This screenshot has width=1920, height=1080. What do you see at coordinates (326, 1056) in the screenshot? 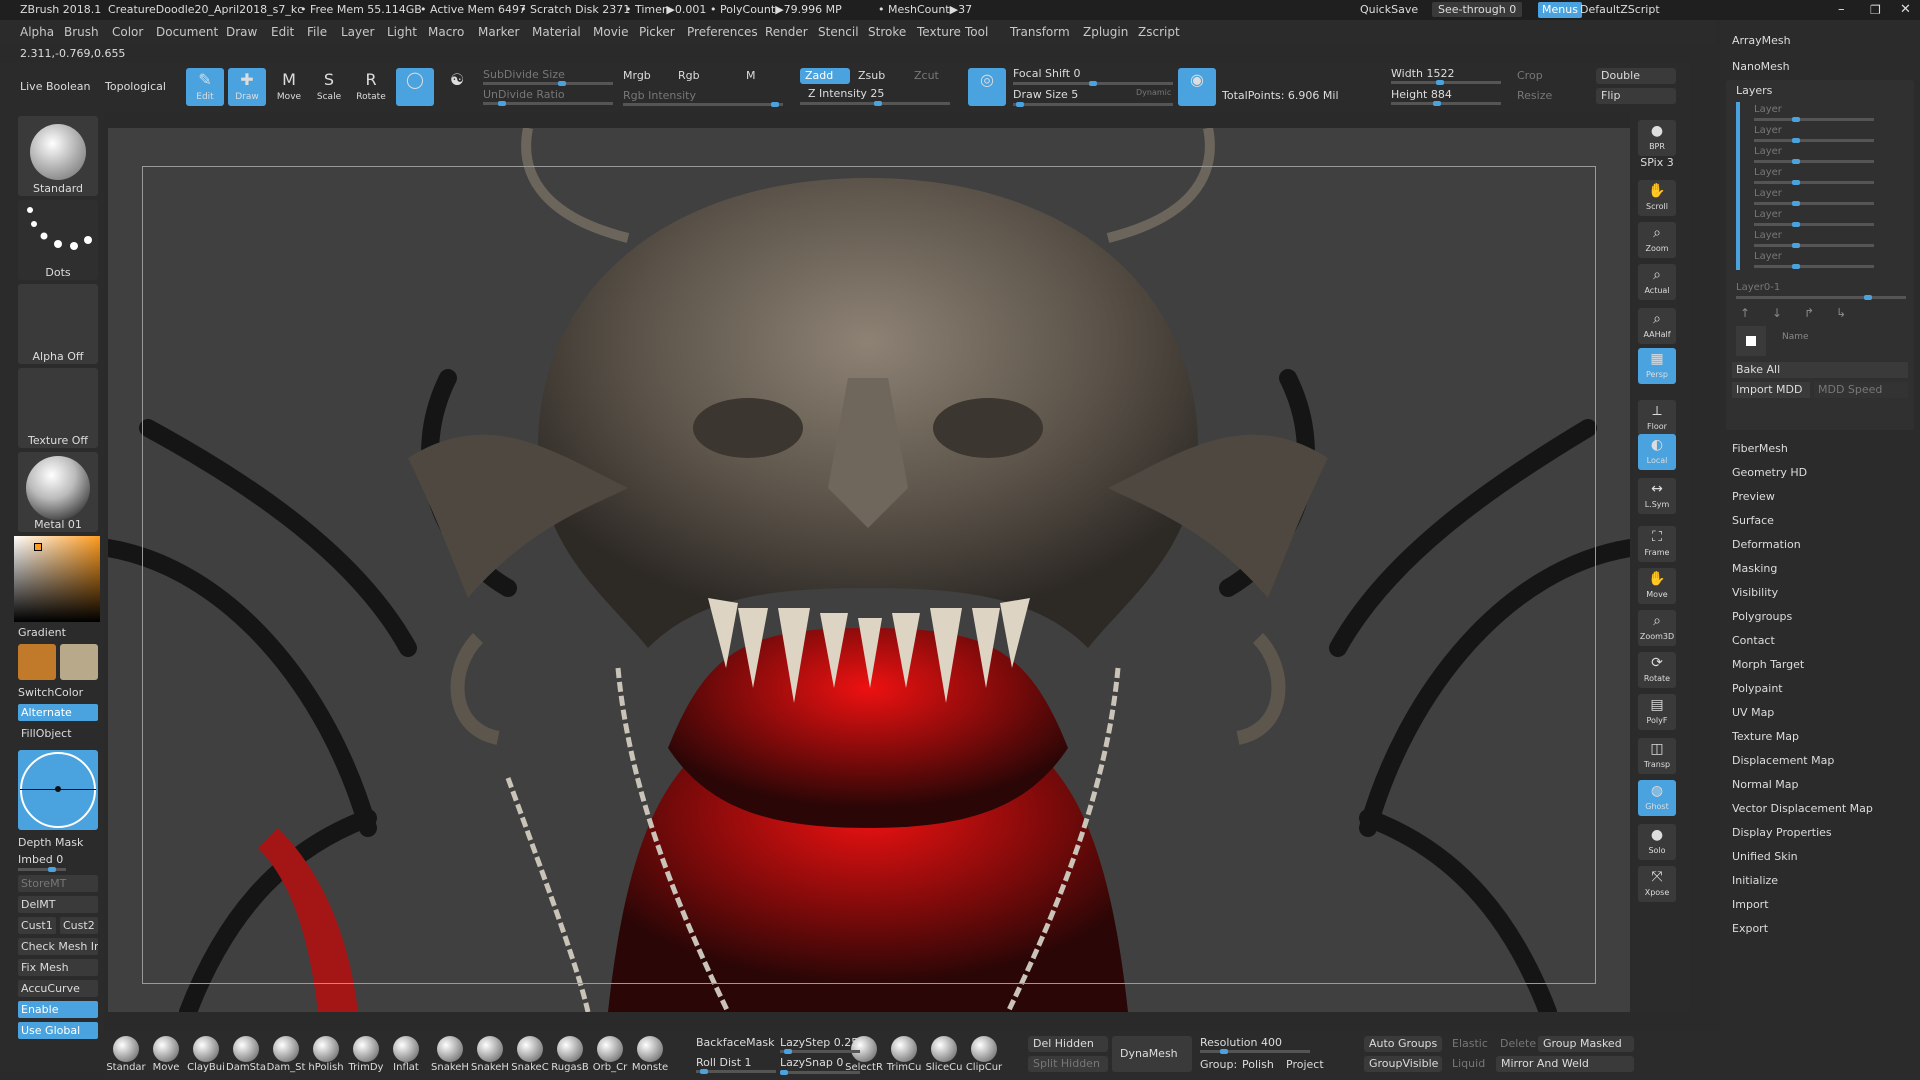
I see `brush-hpolish-button: hPolish` at bounding box center [326, 1056].